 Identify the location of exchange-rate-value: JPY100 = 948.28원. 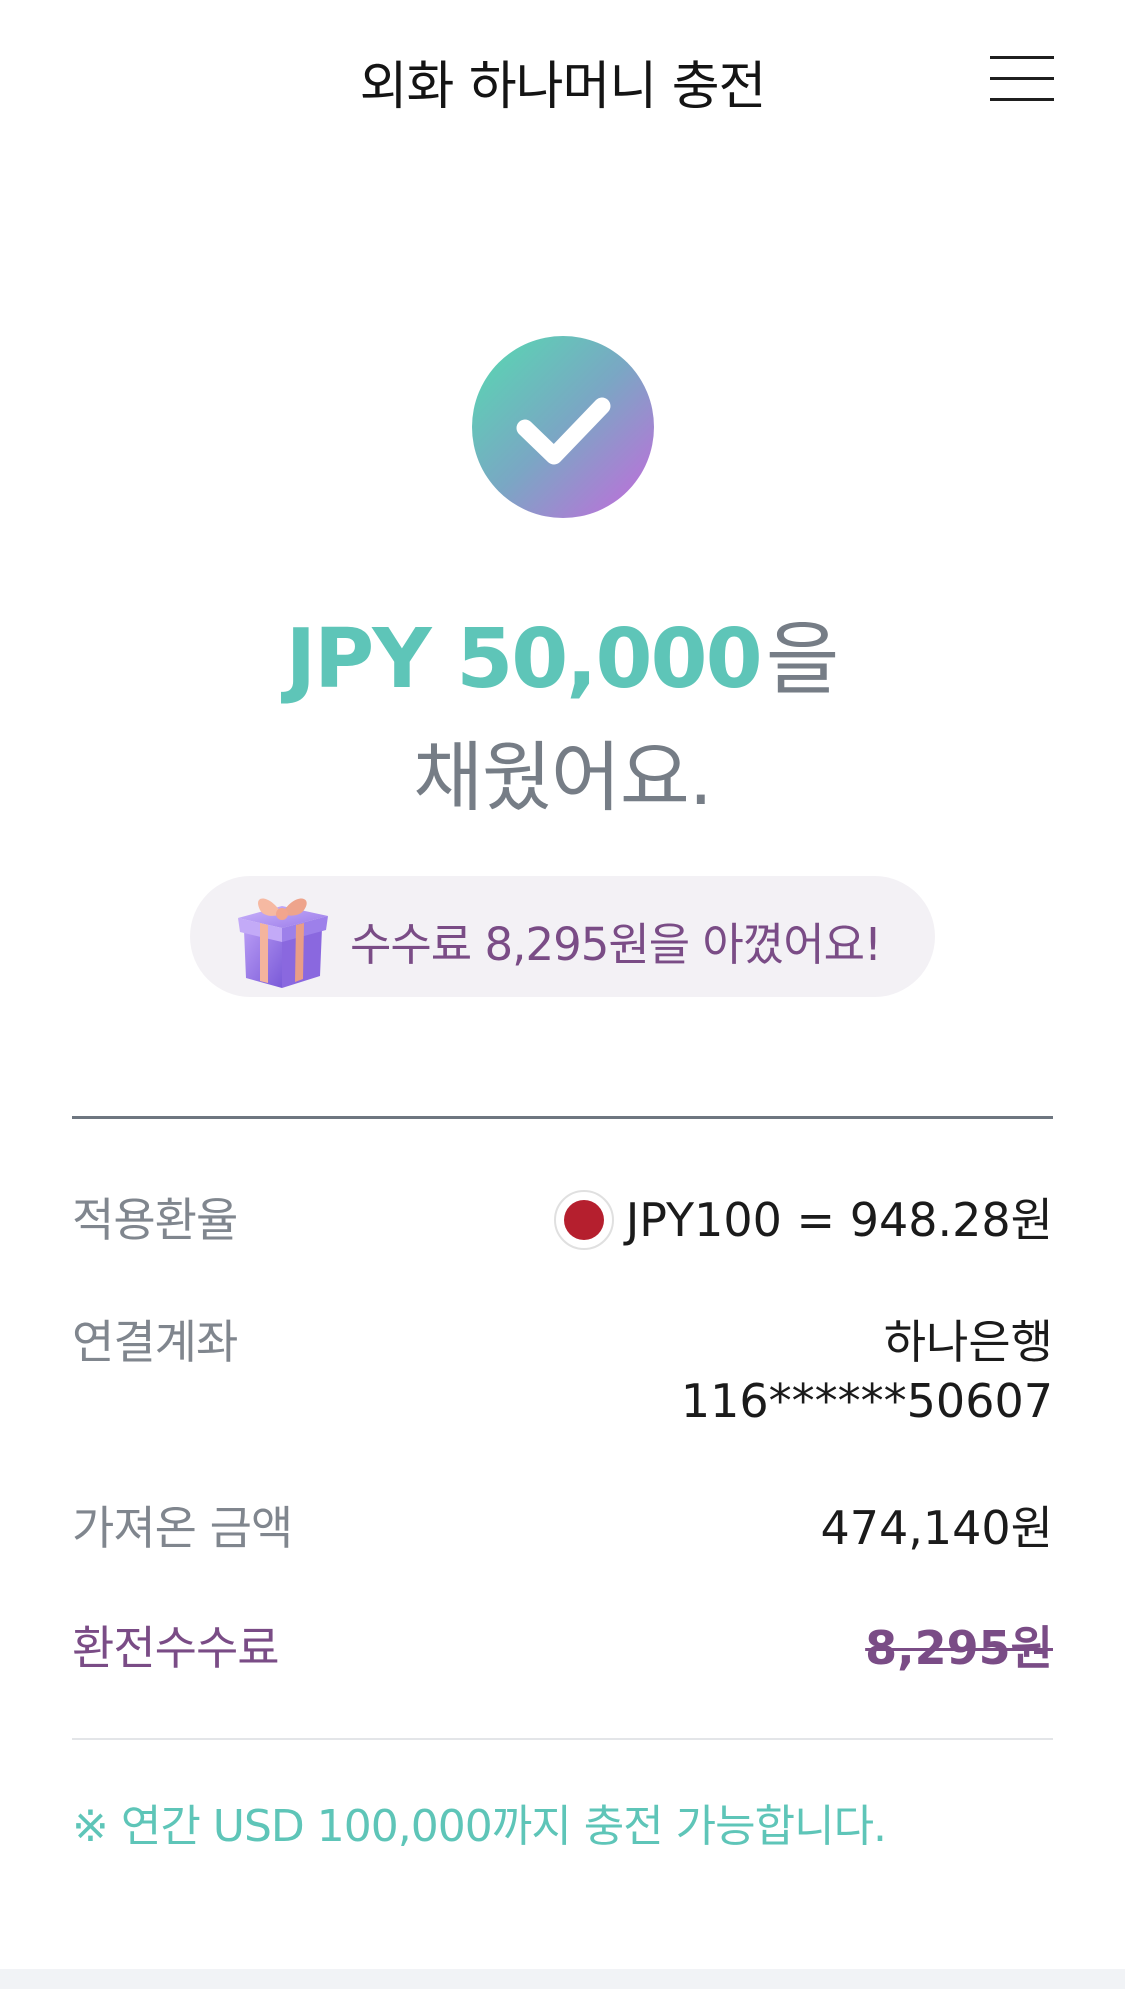
(839, 1220).